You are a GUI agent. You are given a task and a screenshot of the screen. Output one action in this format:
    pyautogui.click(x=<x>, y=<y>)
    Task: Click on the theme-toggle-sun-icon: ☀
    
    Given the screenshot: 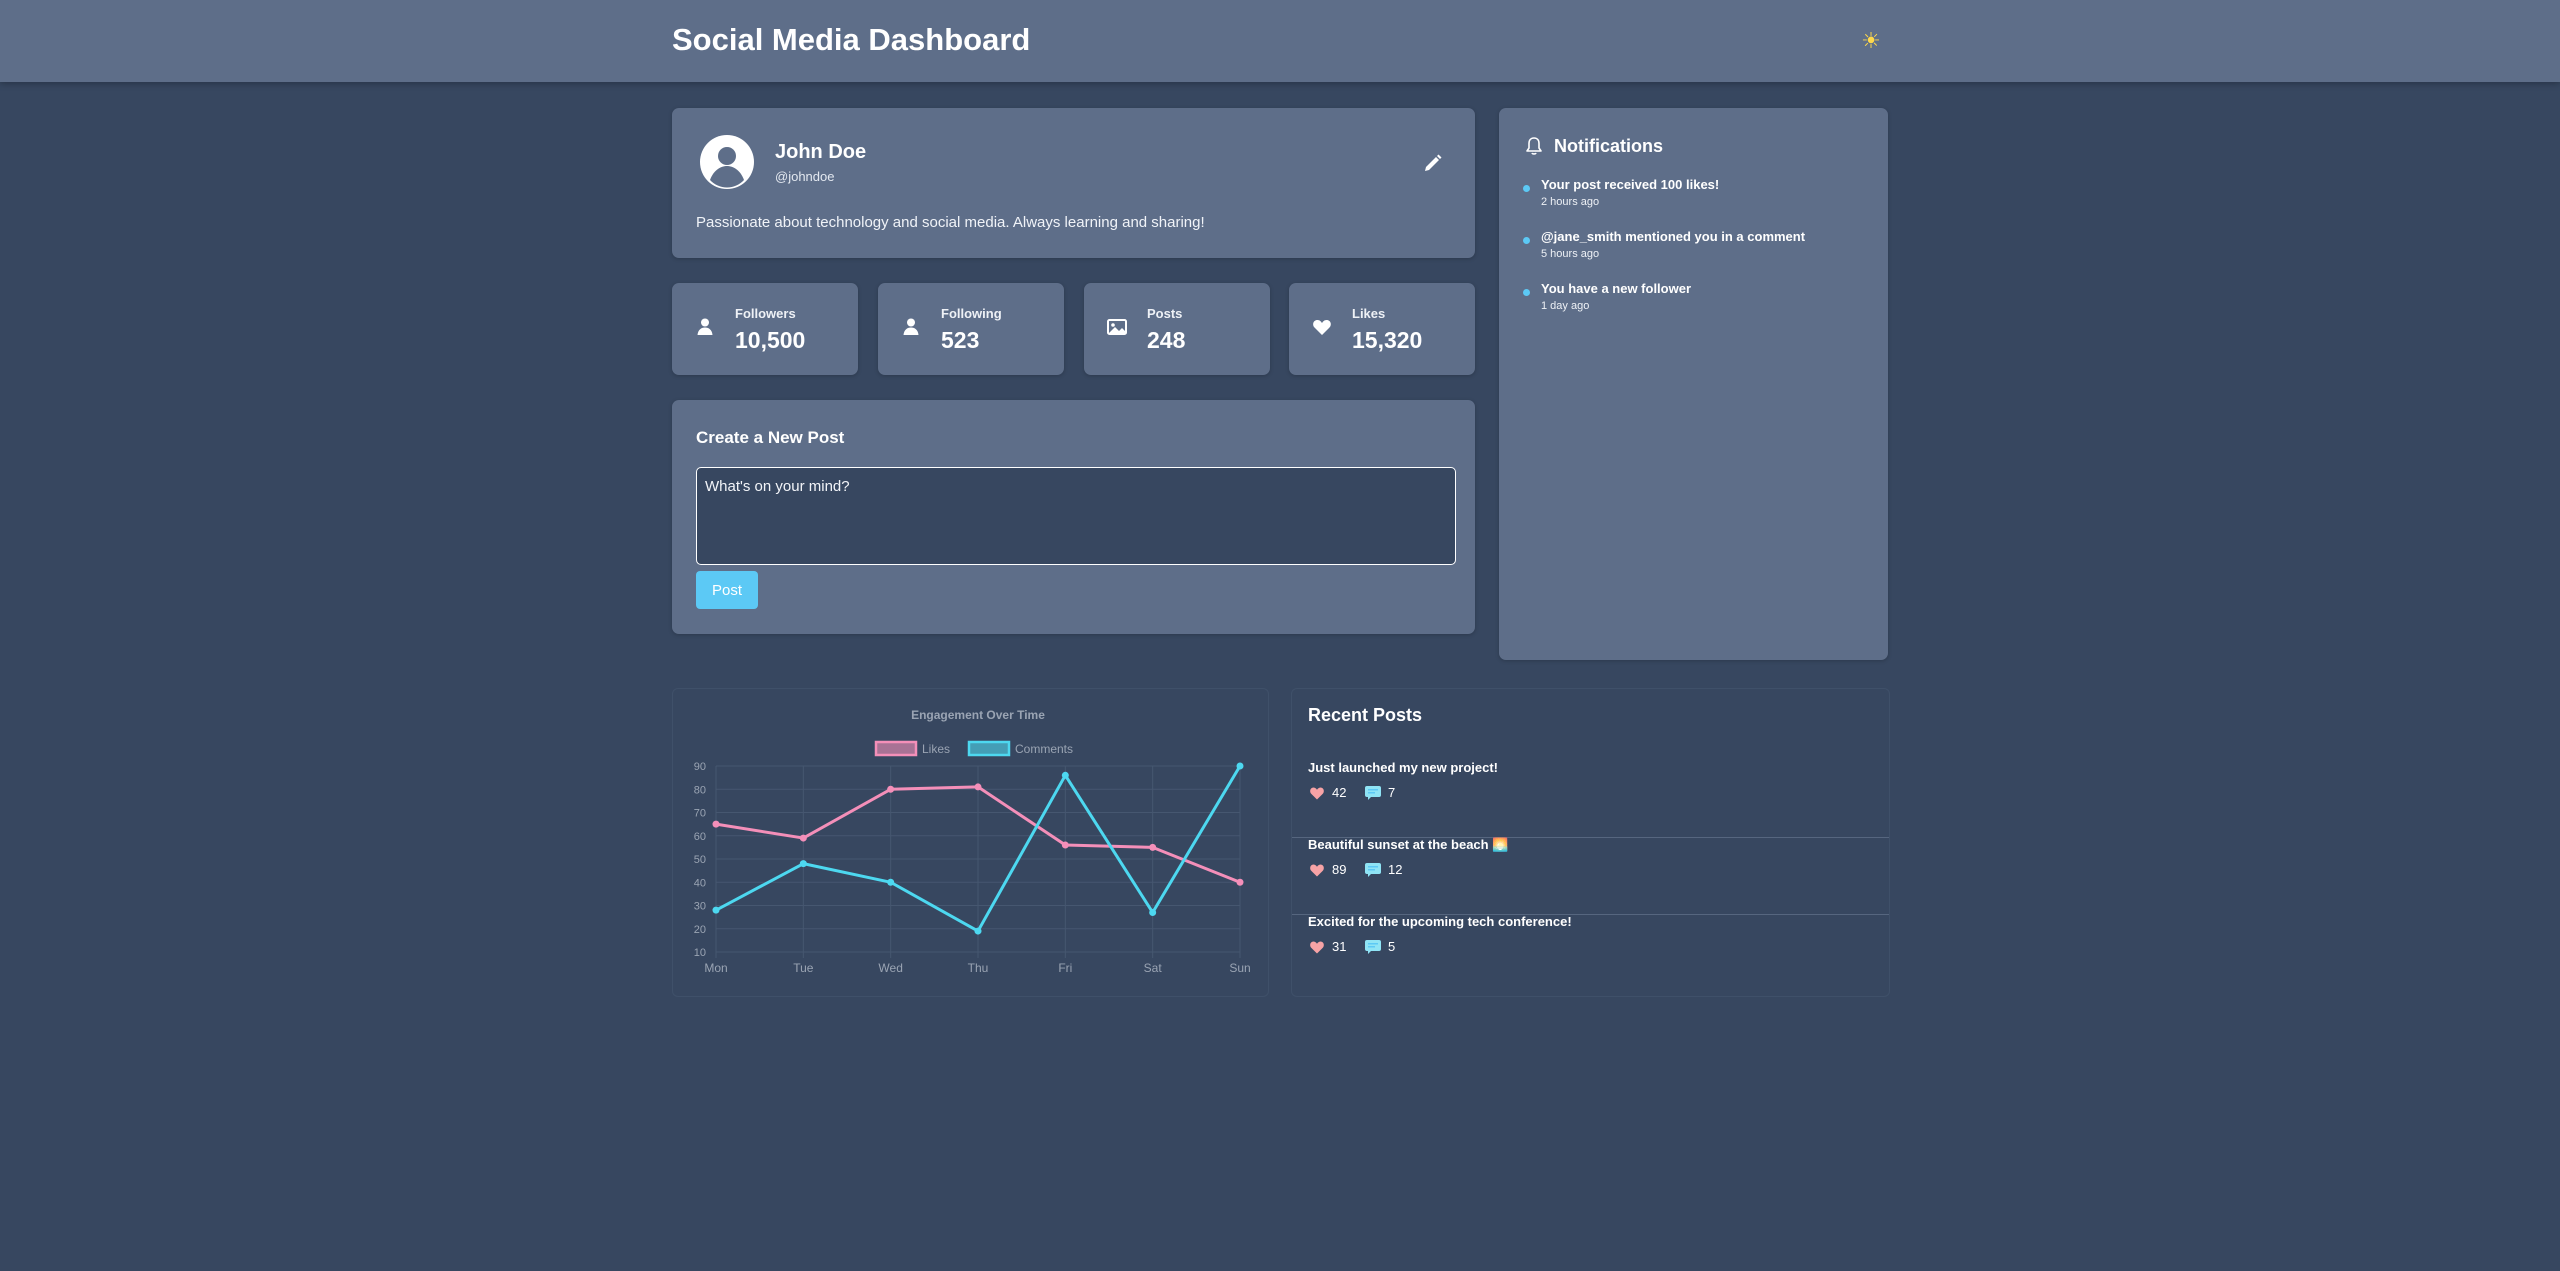 What is the action you would take?
    pyautogui.click(x=1871, y=41)
    